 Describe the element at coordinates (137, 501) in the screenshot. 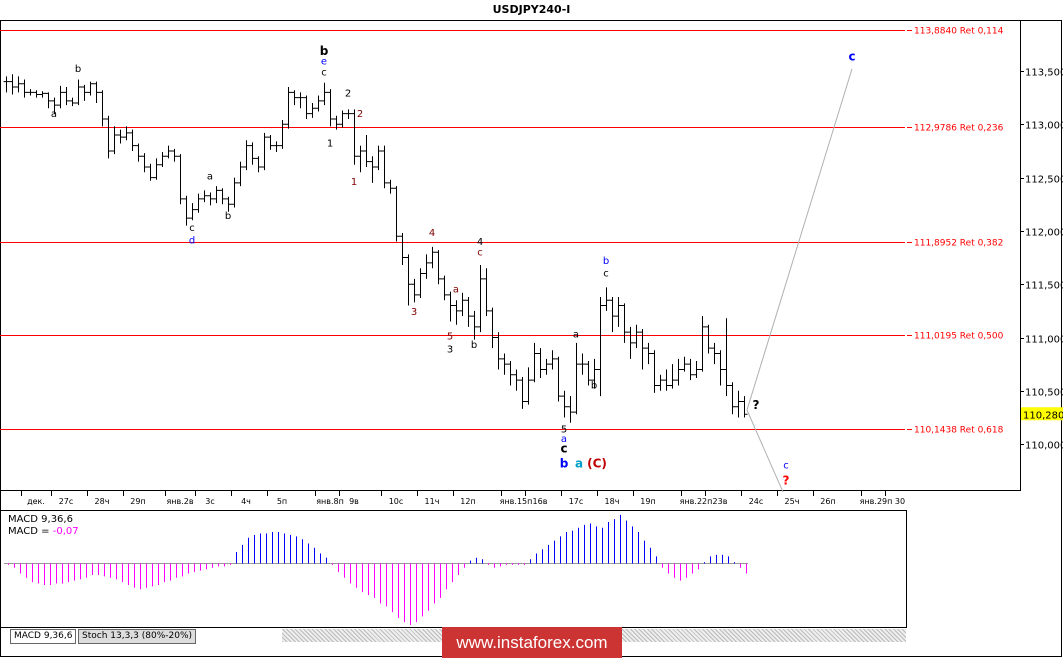

I see `time-tick-label: 29п` at that location.